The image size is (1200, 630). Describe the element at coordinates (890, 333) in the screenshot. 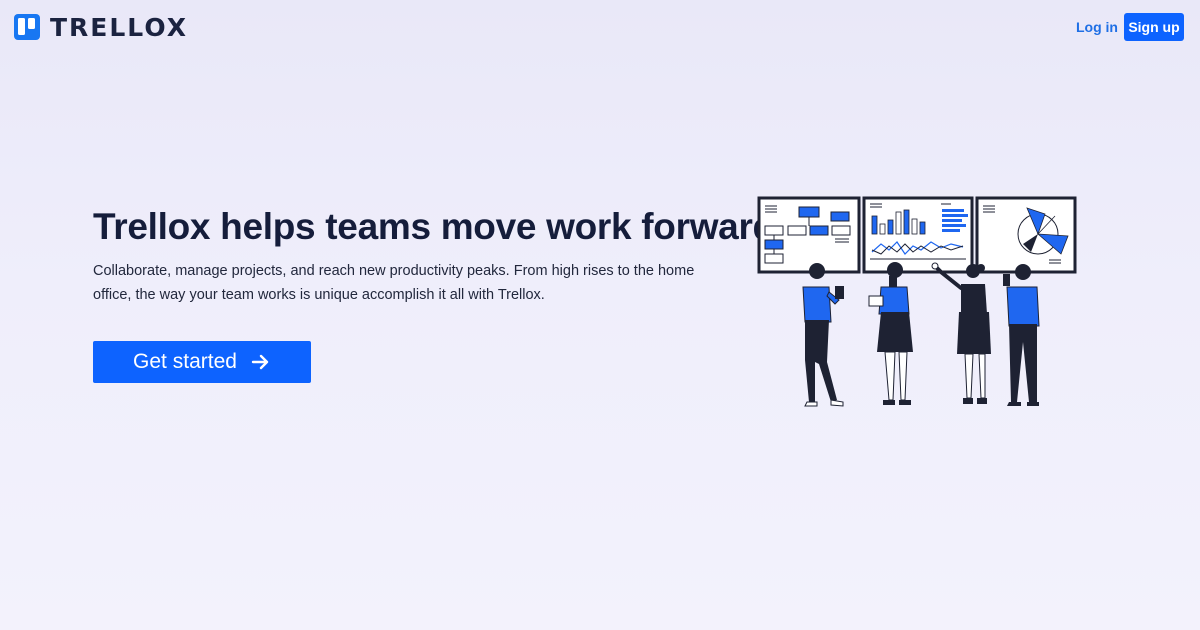

I see `person-with-laptop` at that location.